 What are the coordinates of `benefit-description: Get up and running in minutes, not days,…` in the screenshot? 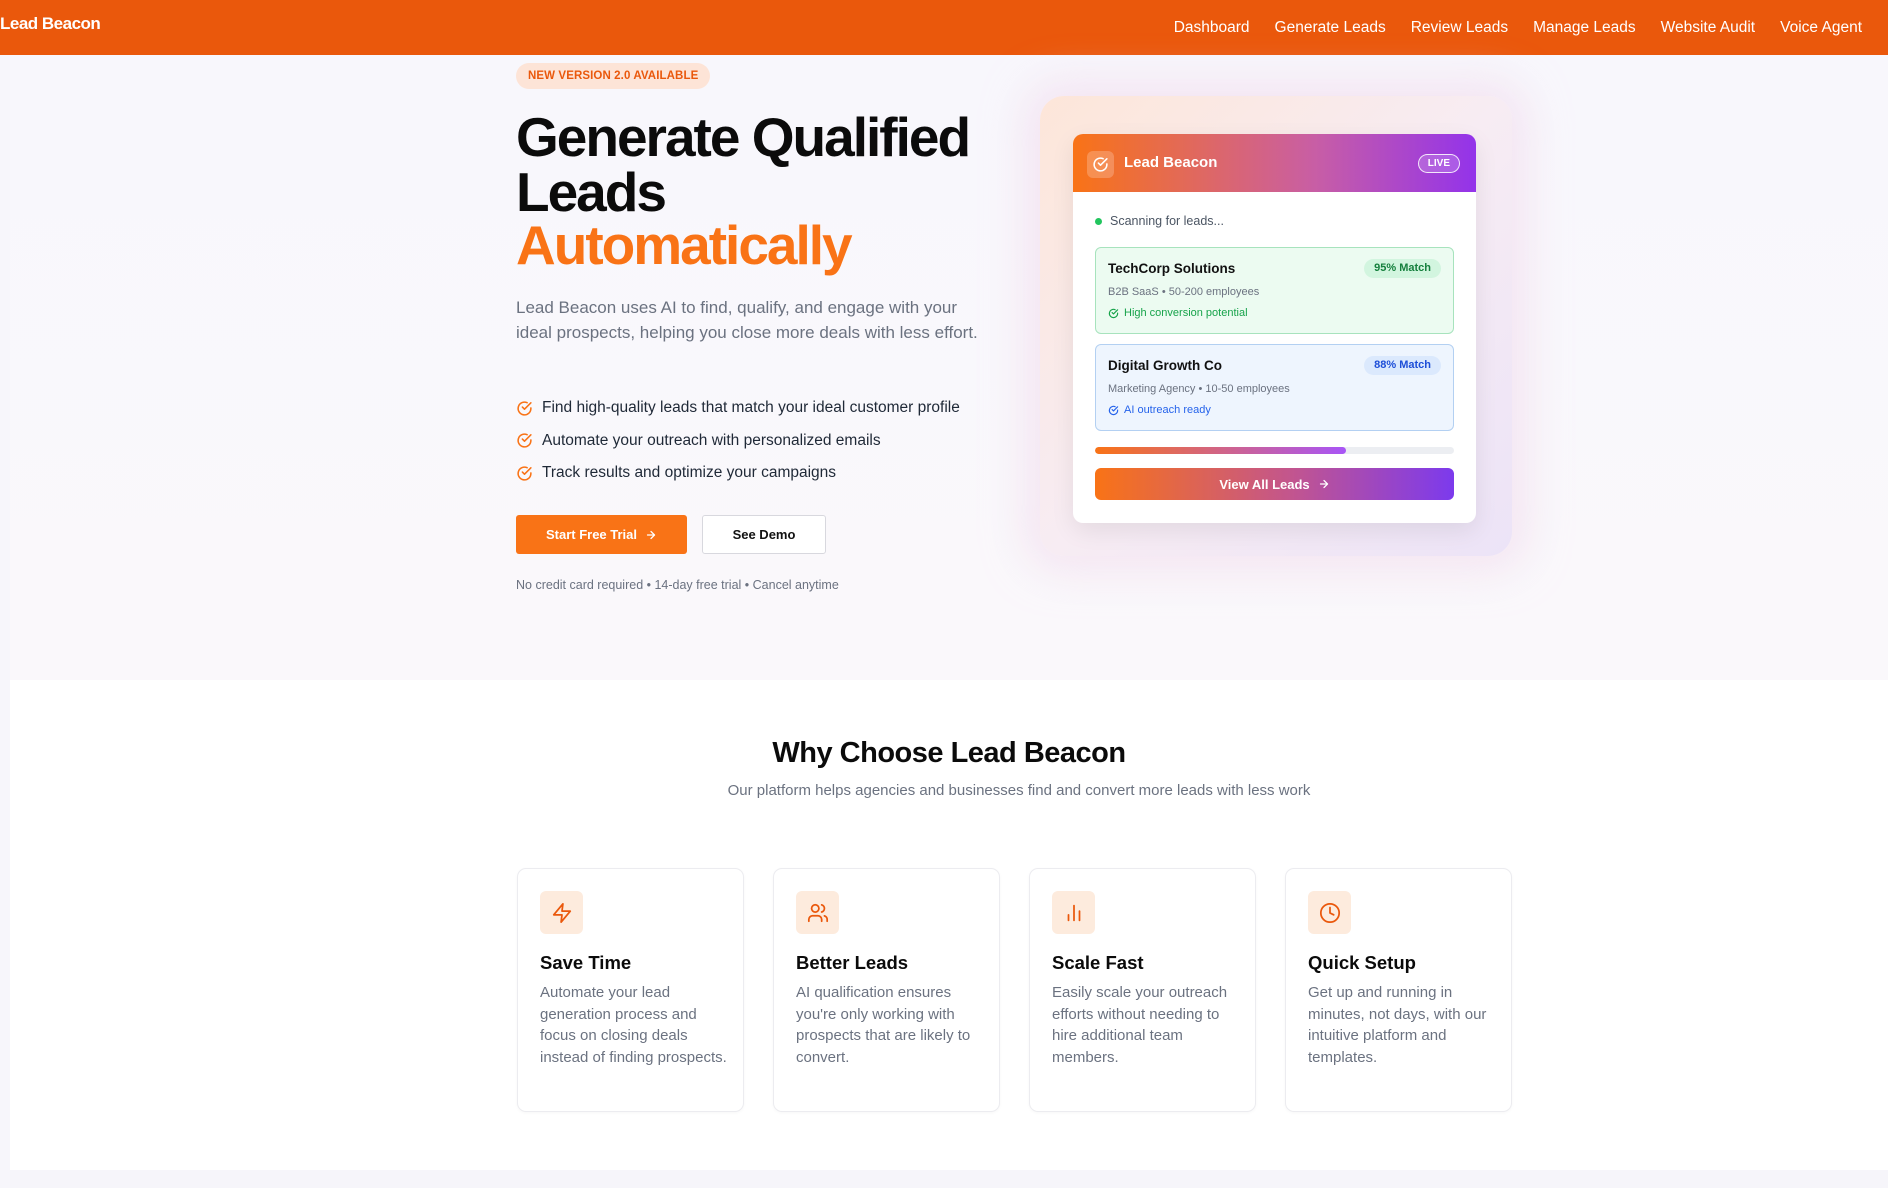 It's located at (1397, 1025).